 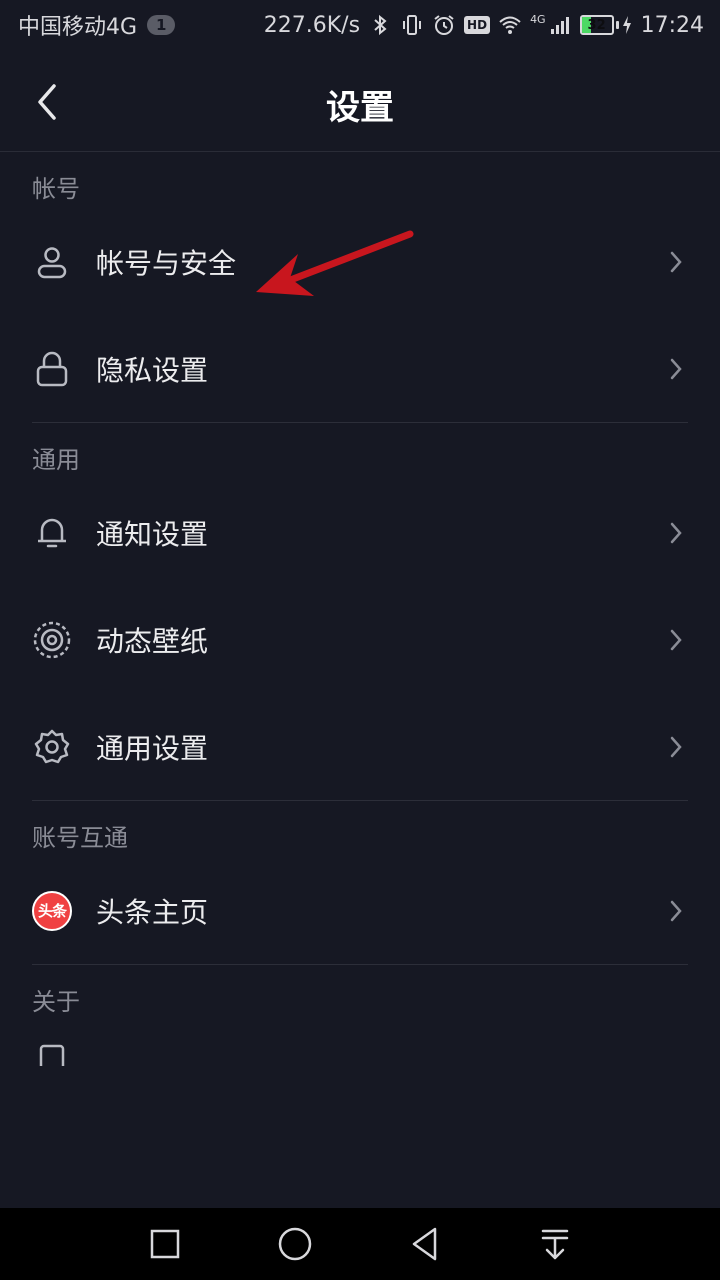 I want to click on bluetooth-icon, so click(x=380, y=25).